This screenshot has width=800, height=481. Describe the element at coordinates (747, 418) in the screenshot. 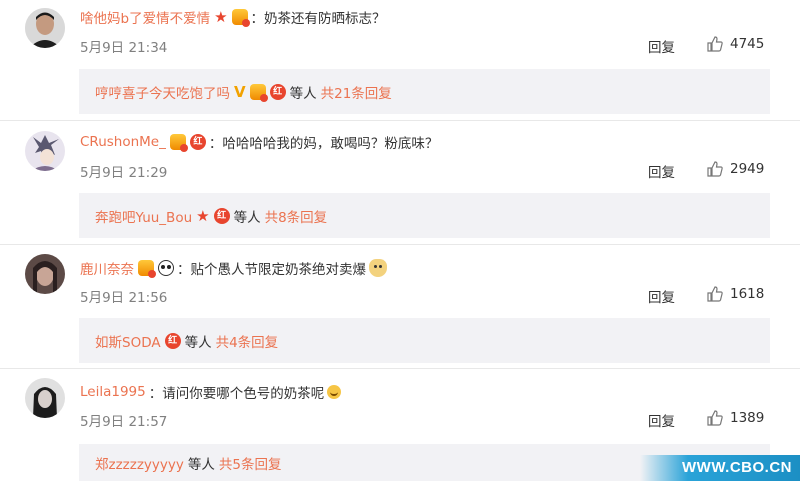

I see `like-count: 1389` at that location.